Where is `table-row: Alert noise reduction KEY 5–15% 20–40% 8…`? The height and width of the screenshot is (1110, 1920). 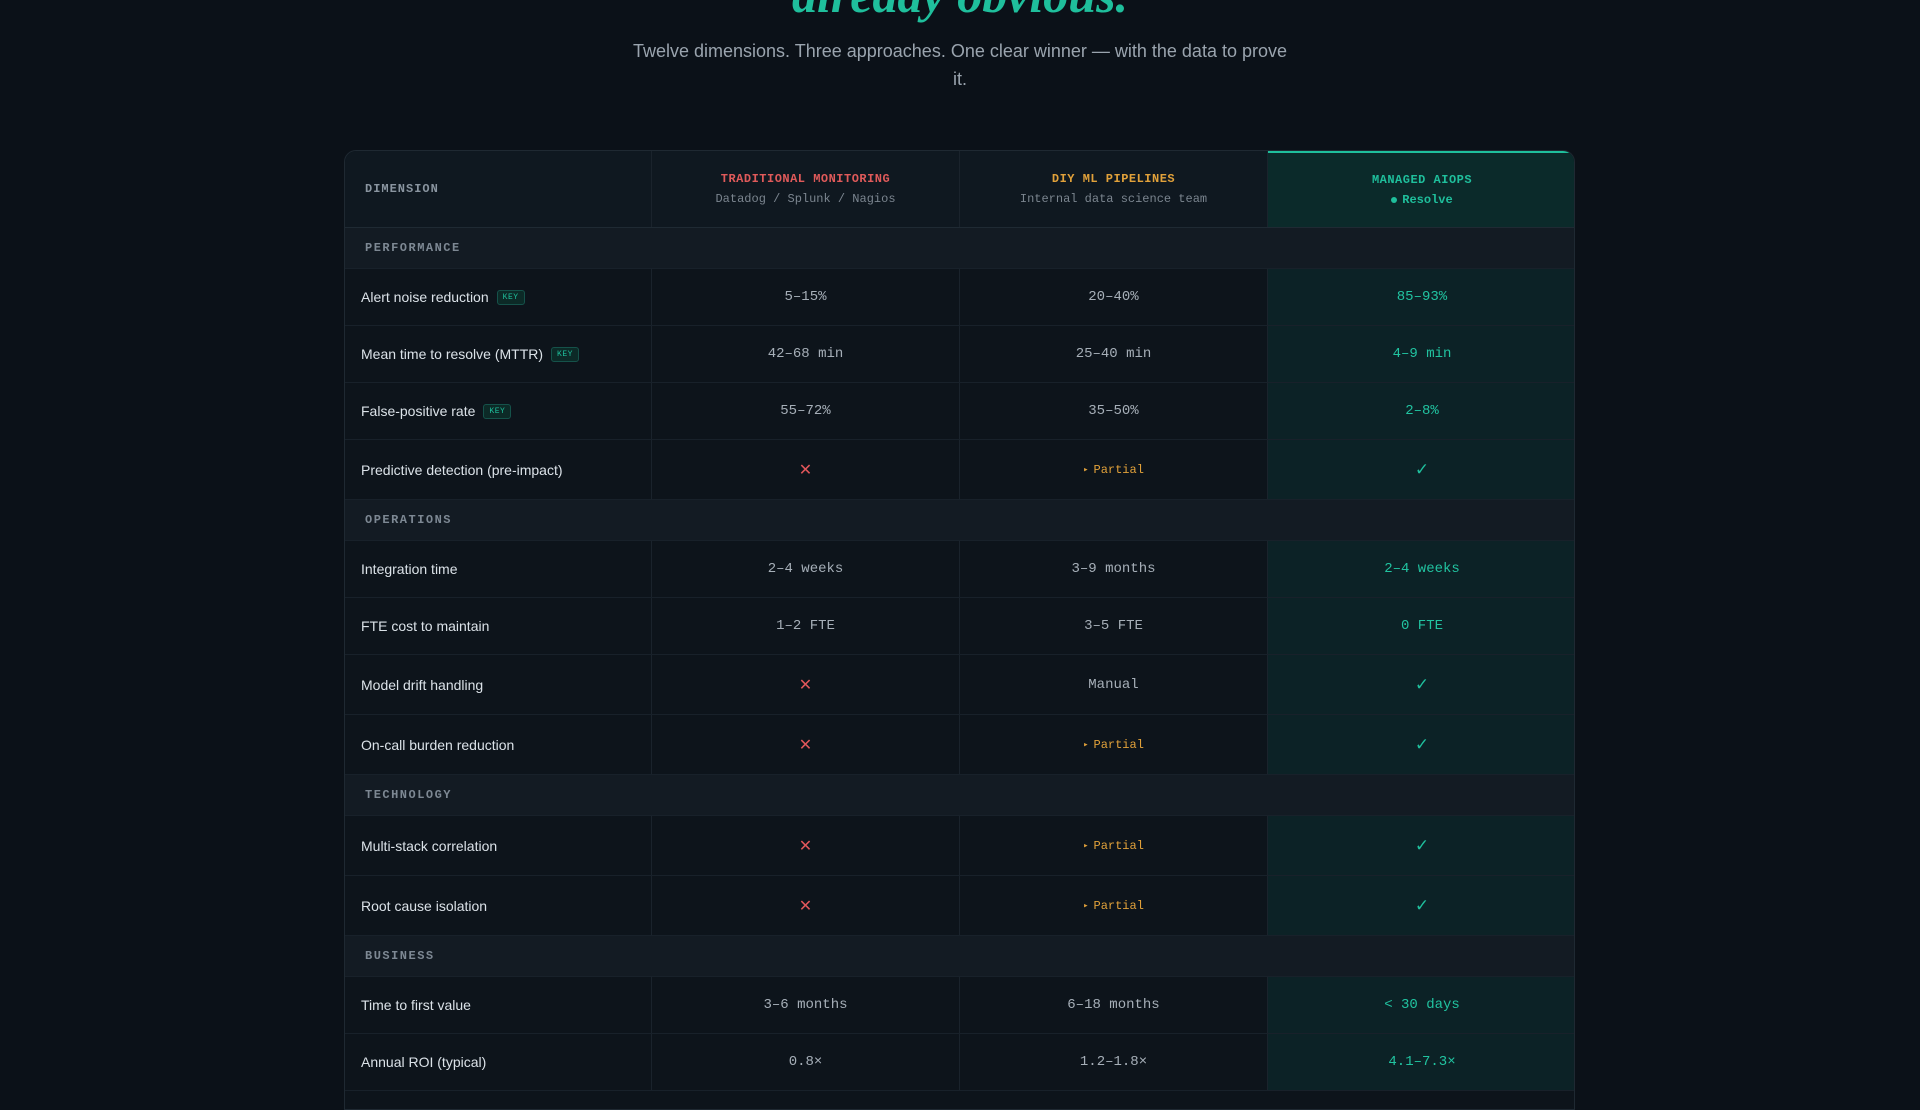
table-row: Alert noise reduction KEY 5–15% 20–40% 8… is located at coordinates (959, 297).